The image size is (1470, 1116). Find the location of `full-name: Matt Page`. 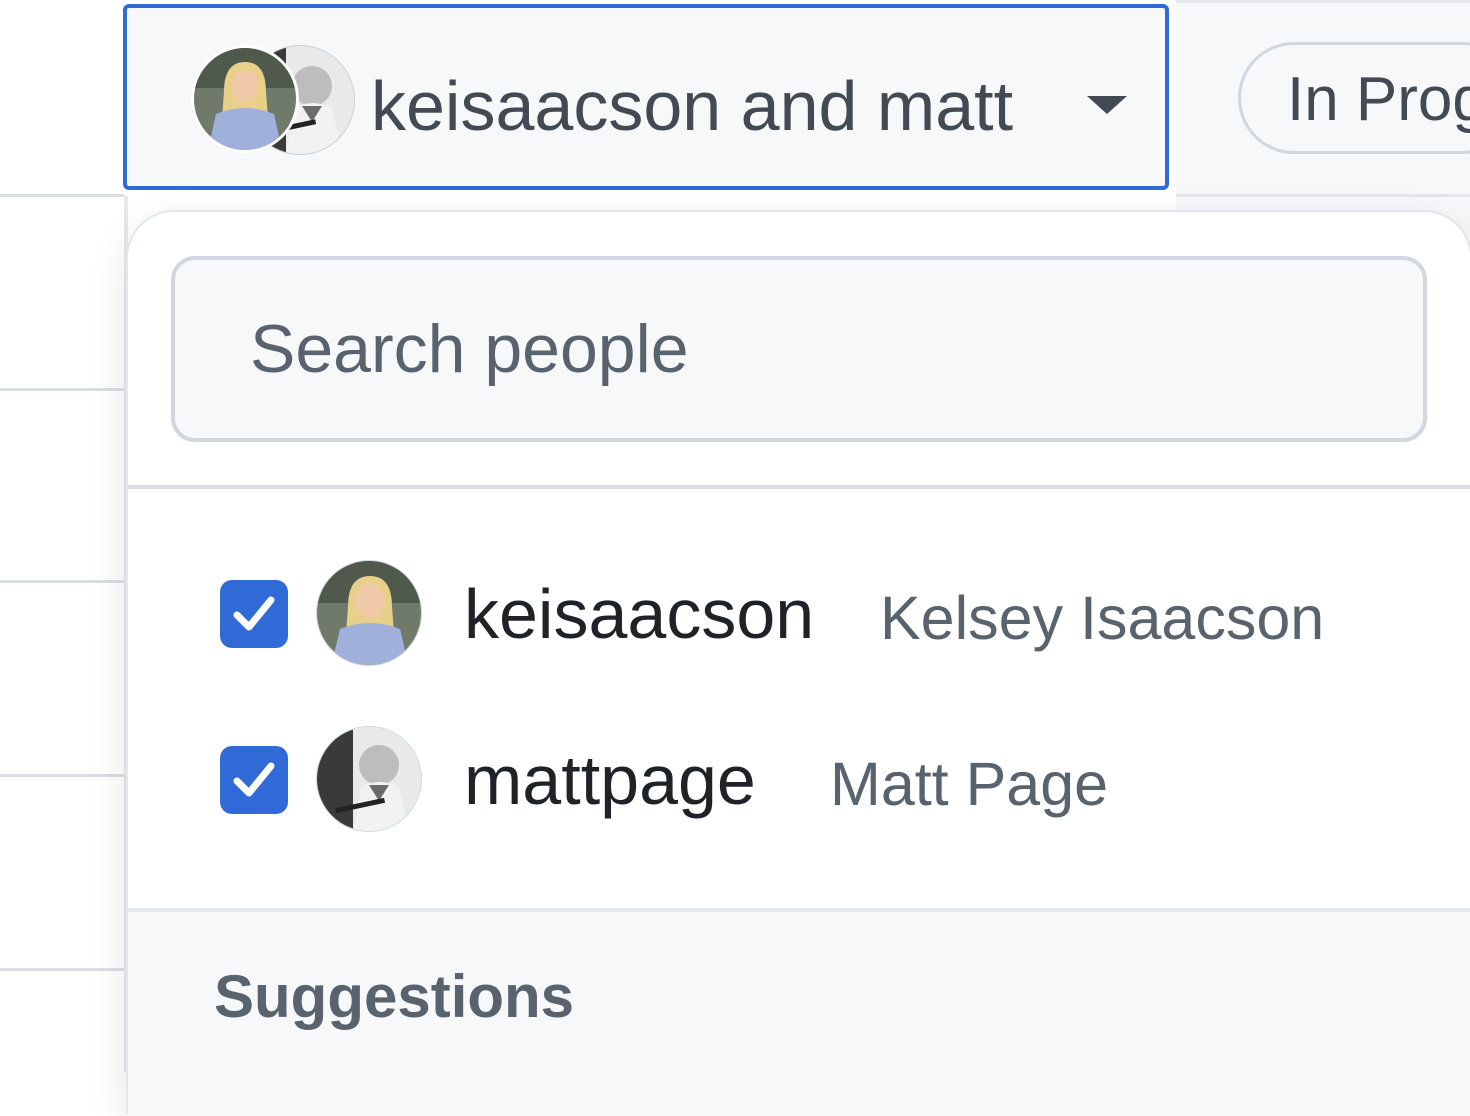

full-name: Matt Page is located at coordinates (969, 784).